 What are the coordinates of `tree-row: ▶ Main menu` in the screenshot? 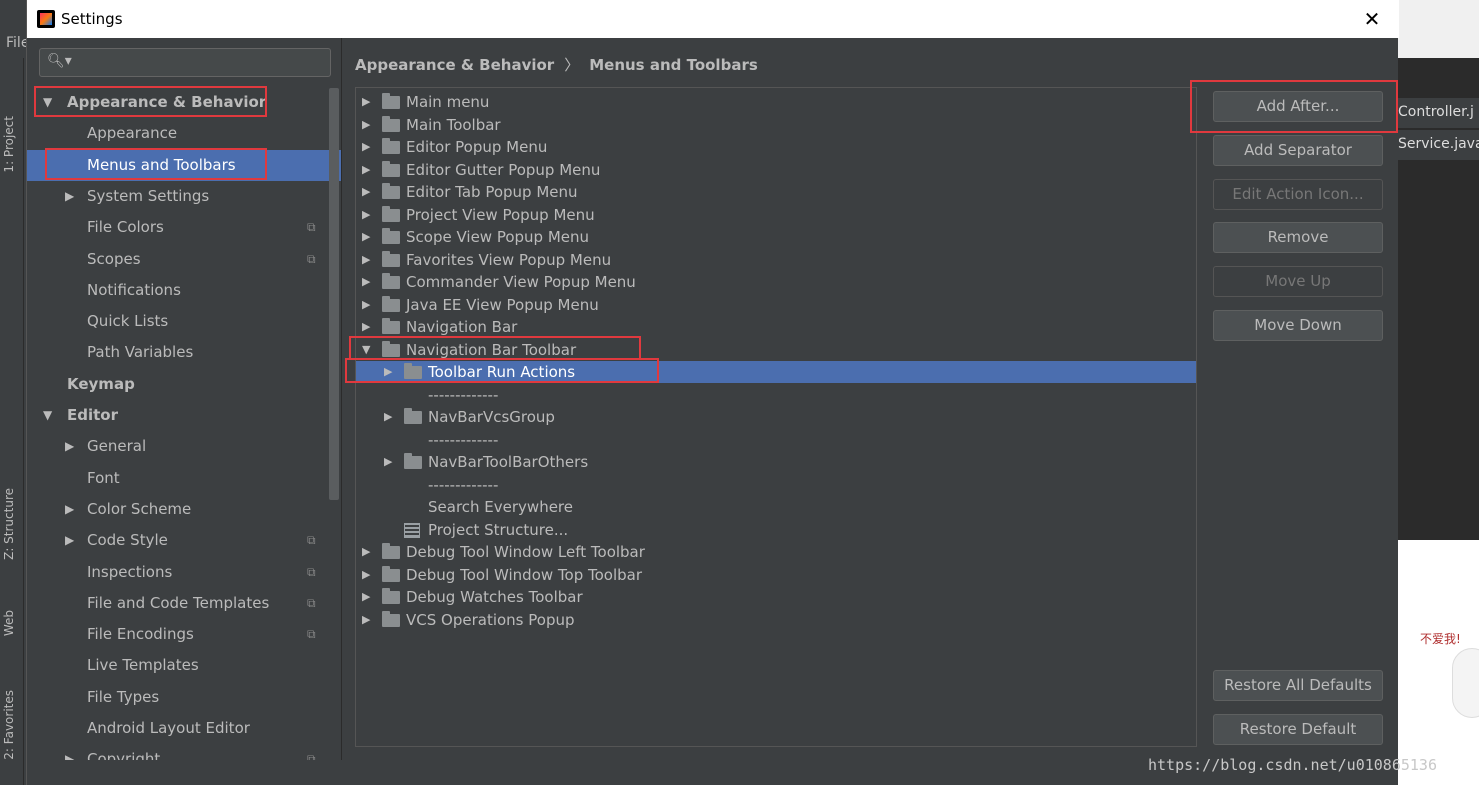 It's located at (776, 102).